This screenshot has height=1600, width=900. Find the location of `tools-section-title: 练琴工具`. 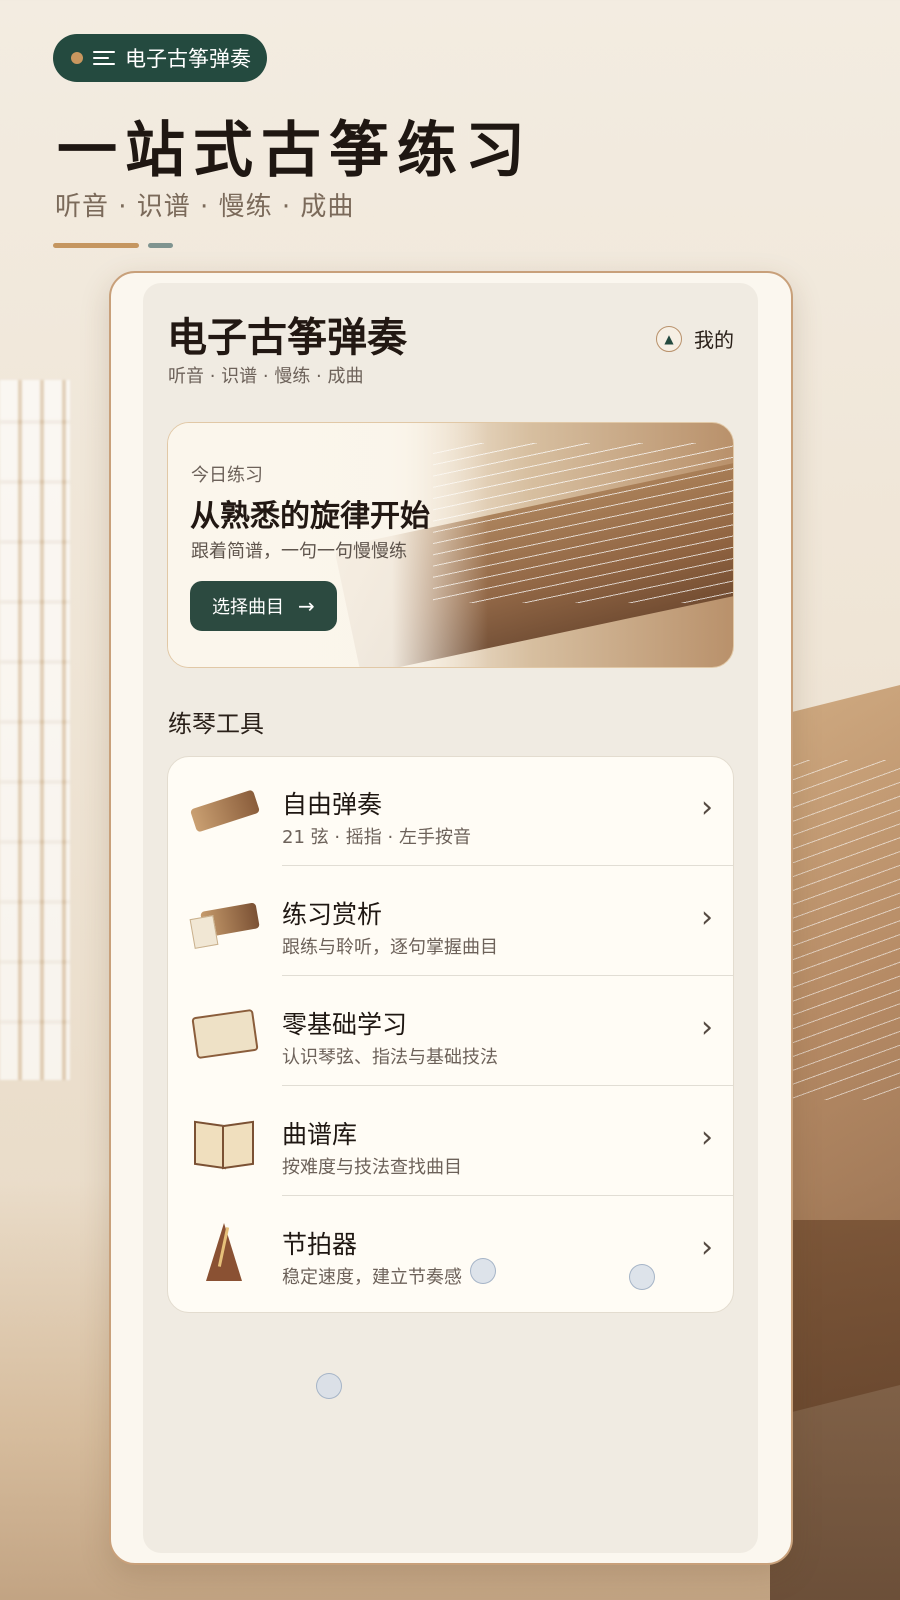

tools-section-title: 练琴工具 is located at coordinates (216, 724).